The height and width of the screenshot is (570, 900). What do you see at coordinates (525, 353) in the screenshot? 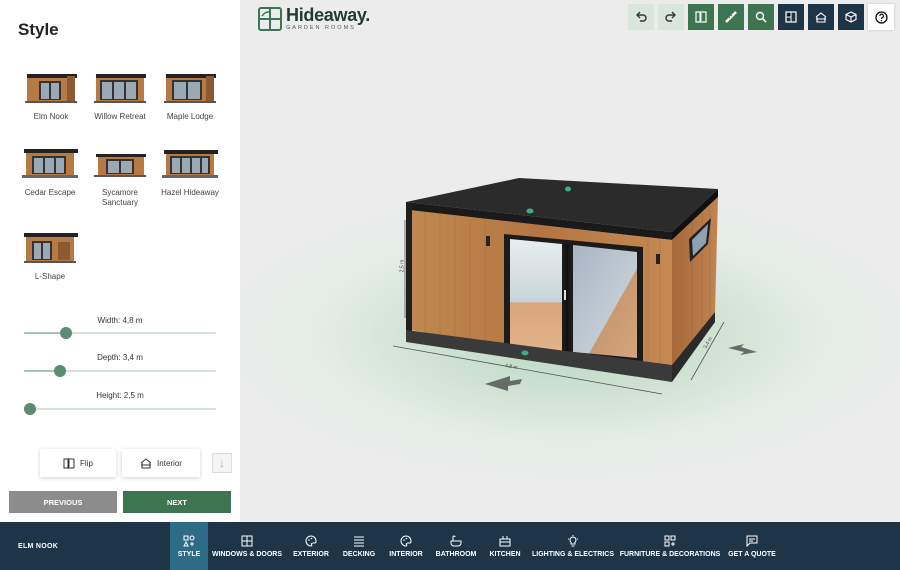
I see `base-handle-dot` at bounding box center [525, 353].